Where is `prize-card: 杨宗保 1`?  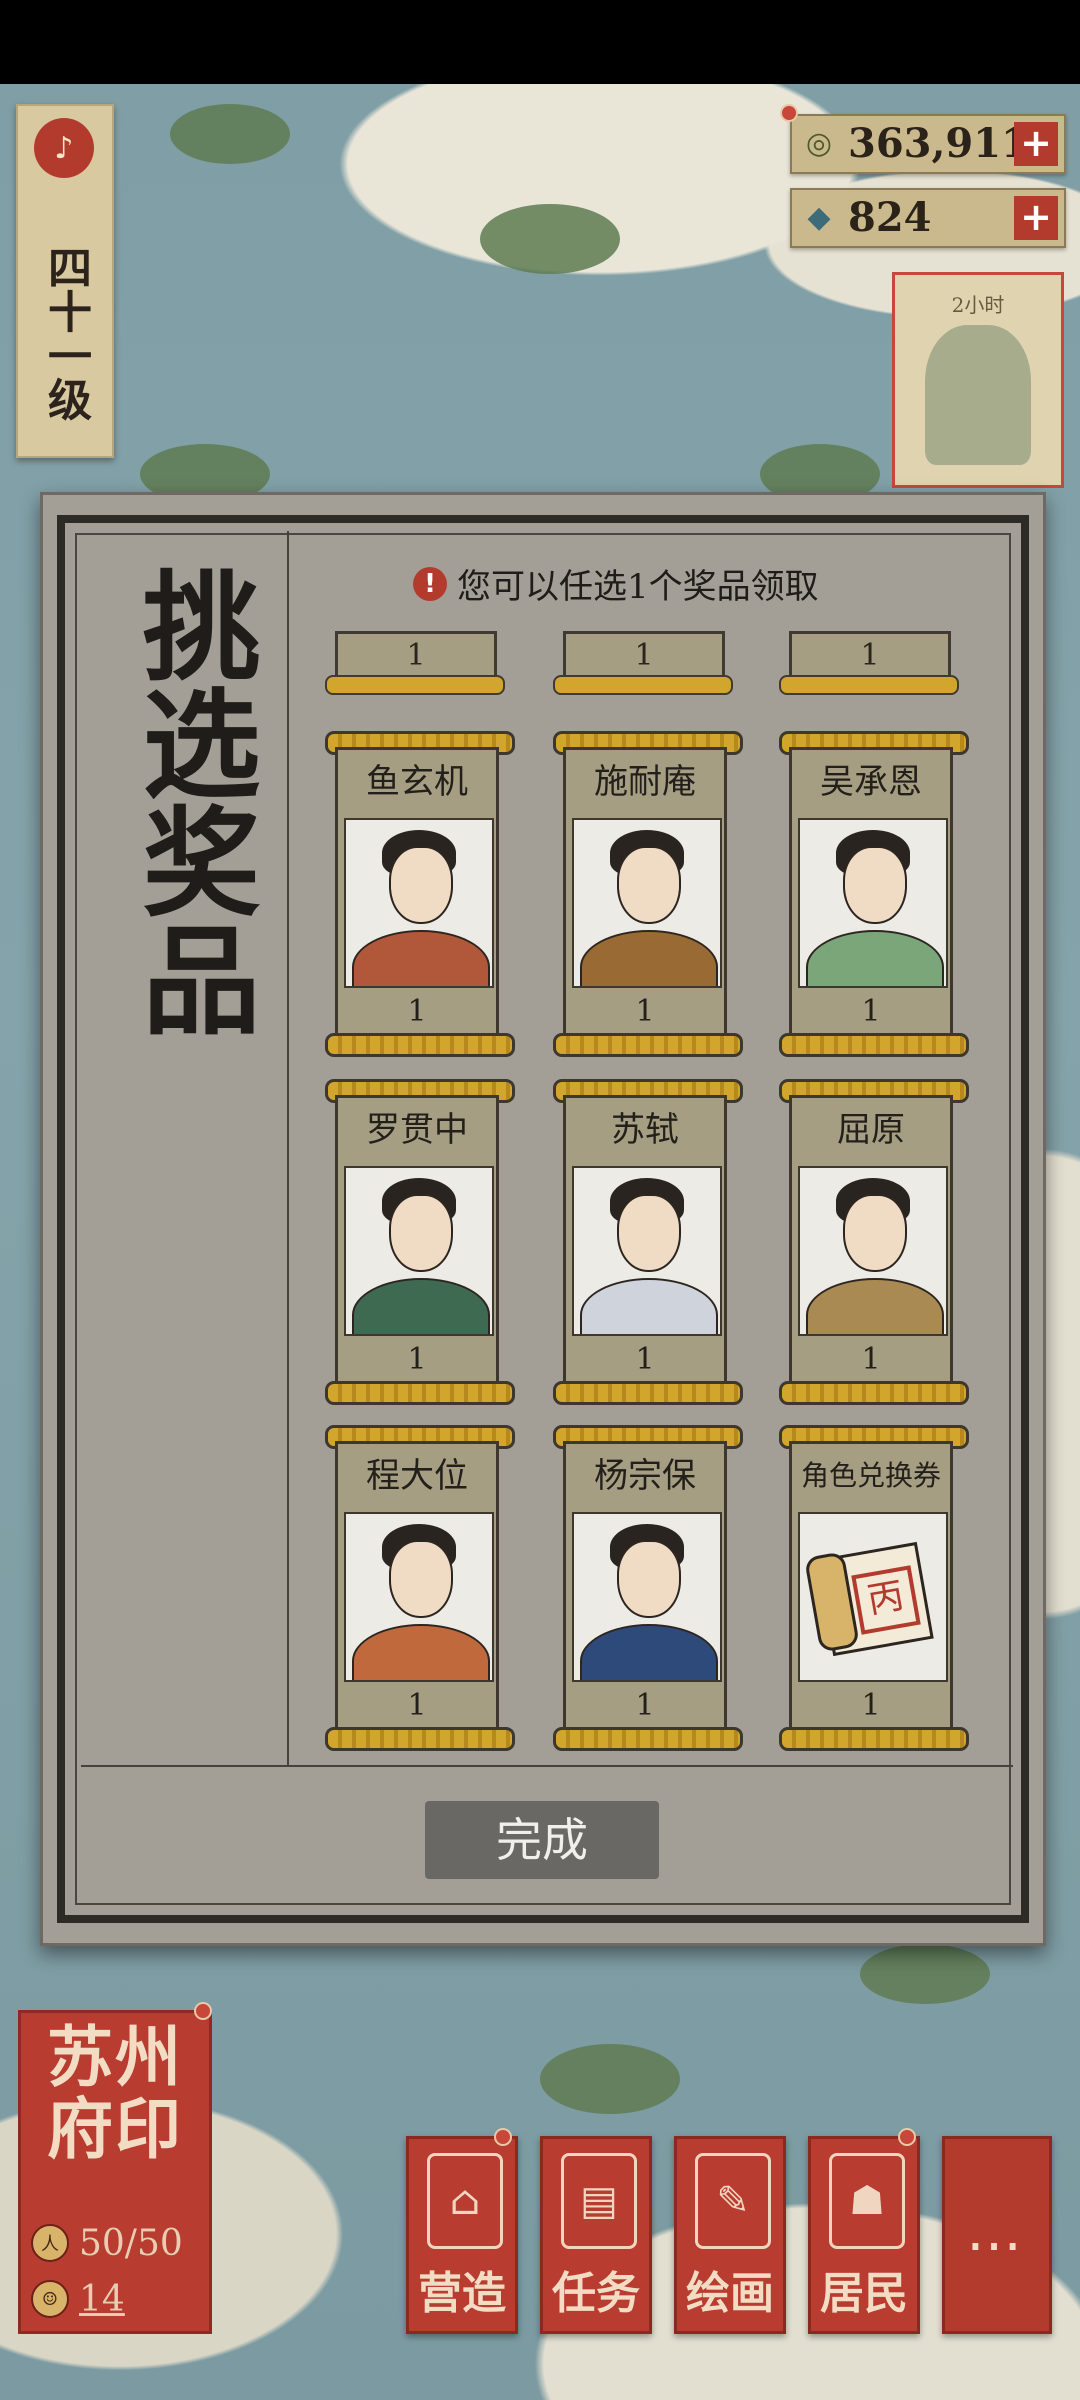
prize-card: 杨宗保 1 is located at coordinates (648, 1588).